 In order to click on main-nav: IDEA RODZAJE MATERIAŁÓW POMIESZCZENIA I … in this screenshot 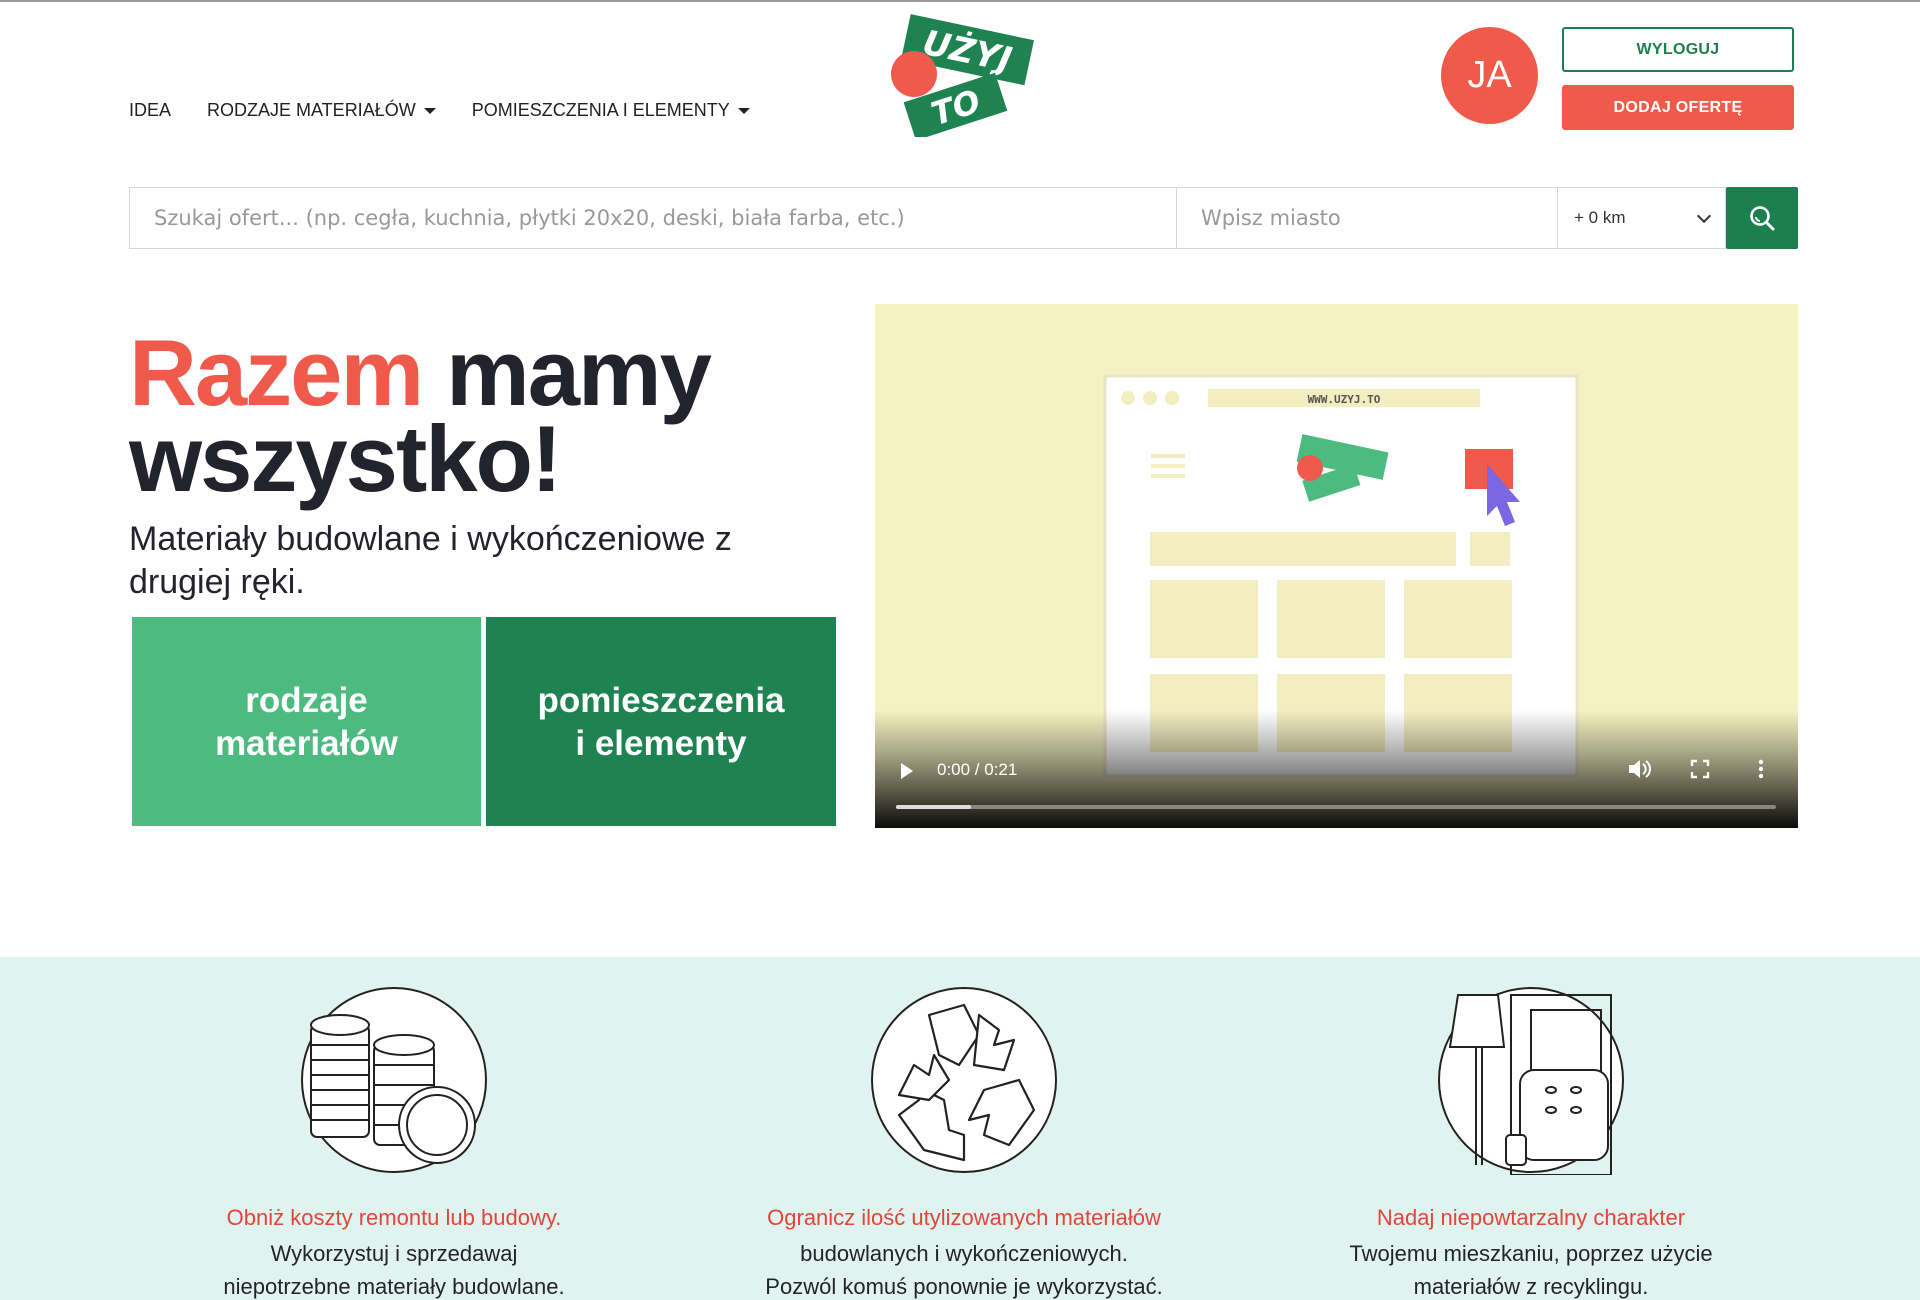, I will do `click(439, 110)`.